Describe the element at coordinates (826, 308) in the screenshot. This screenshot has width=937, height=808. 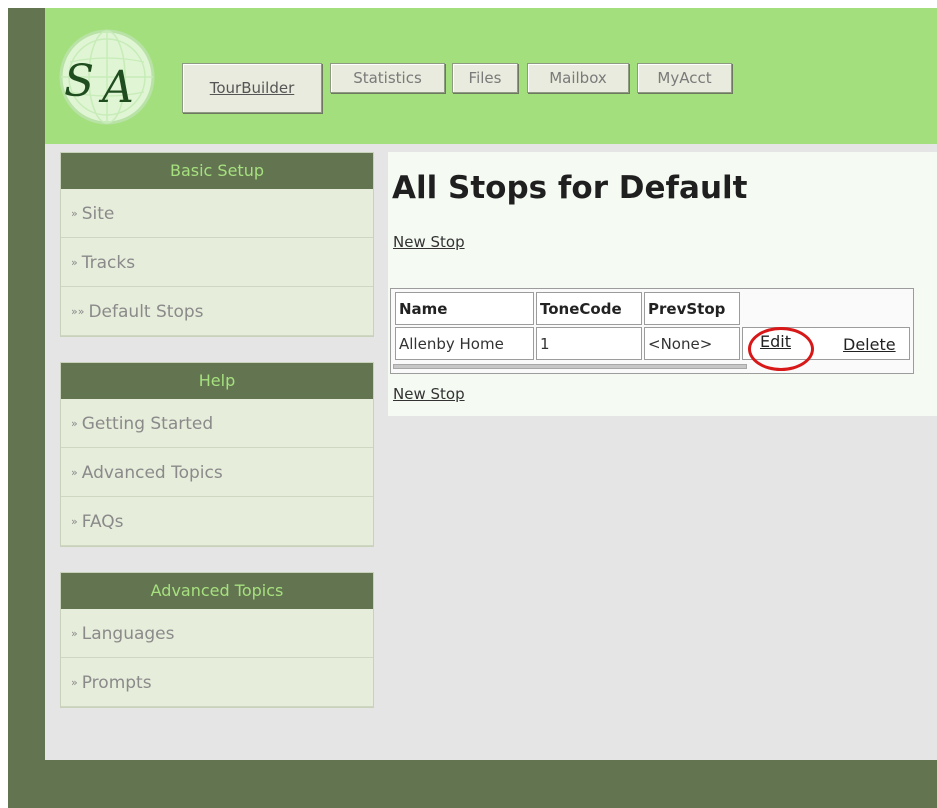
I see `empty-header-cell` at that location.